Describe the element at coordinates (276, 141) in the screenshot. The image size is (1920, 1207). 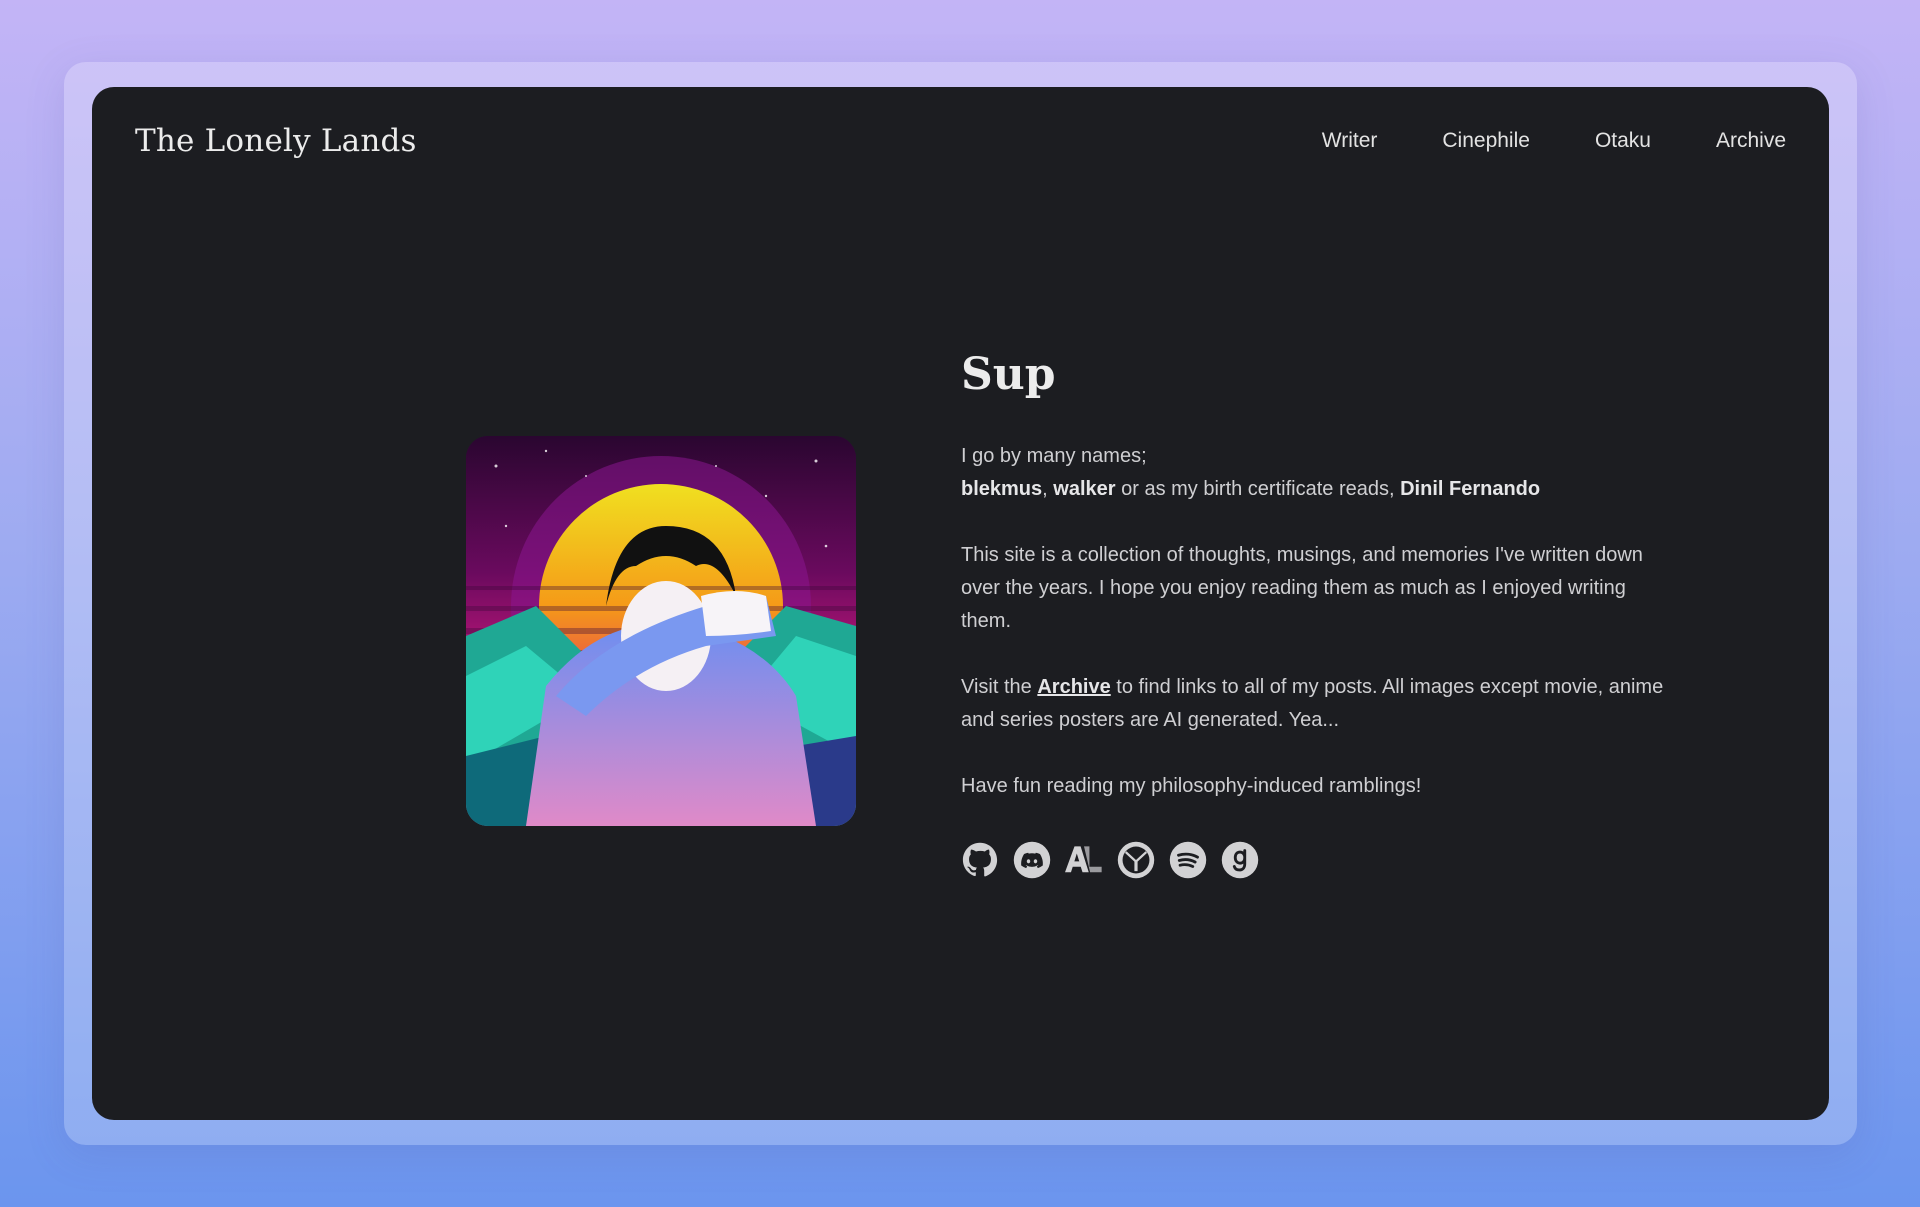
I see `site-title: The Lonely Lands` at that location.